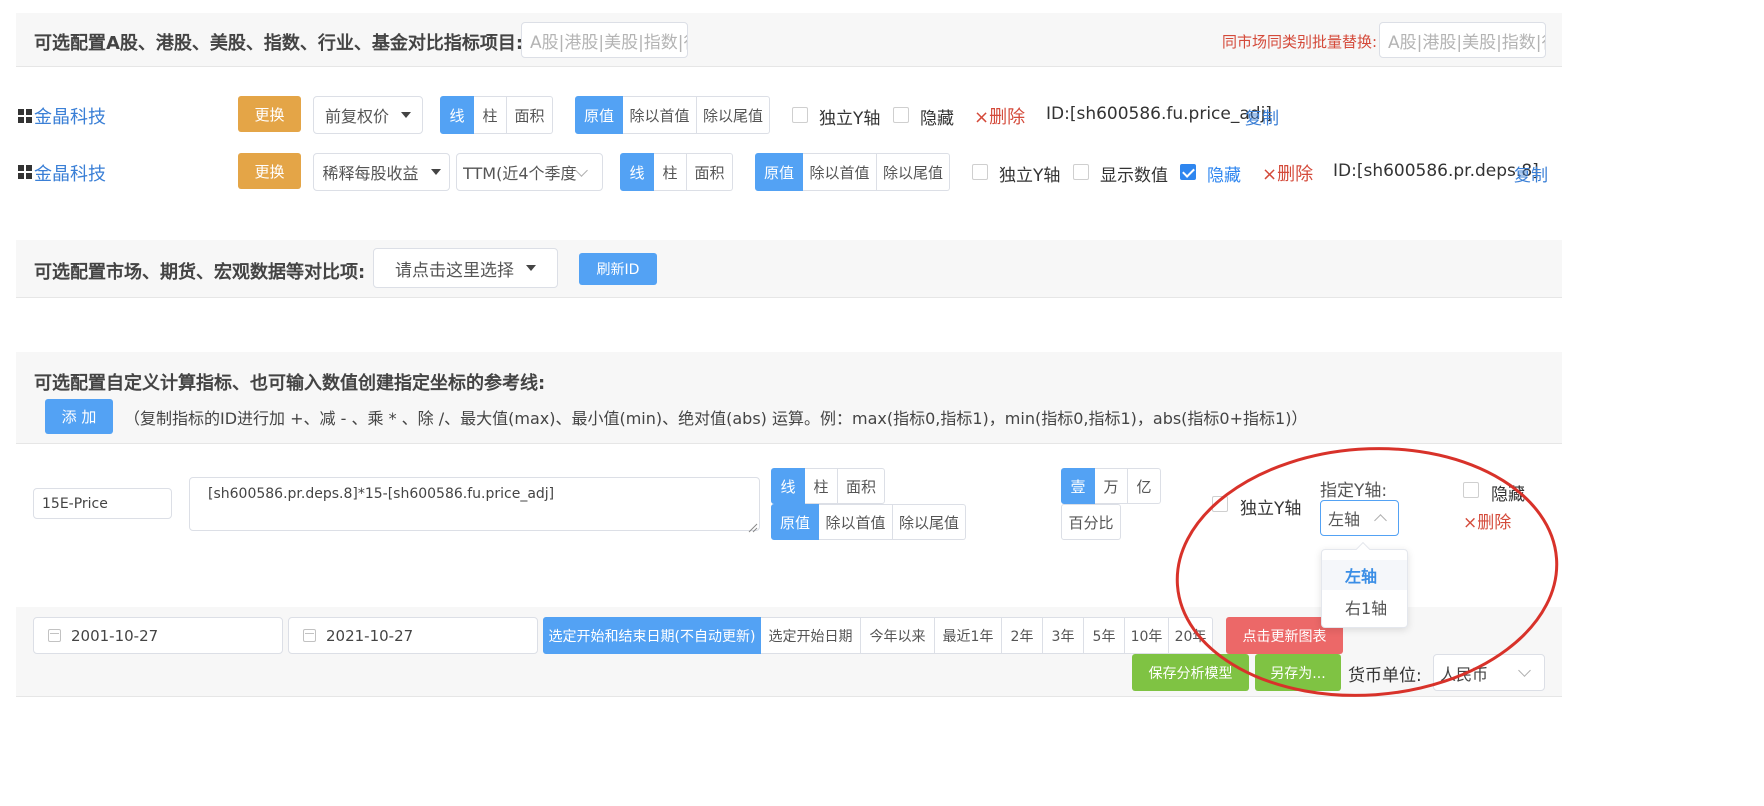 This screenshot has height=806, width=1764. I want to click on resize-handle-icon, so click(753, 525).